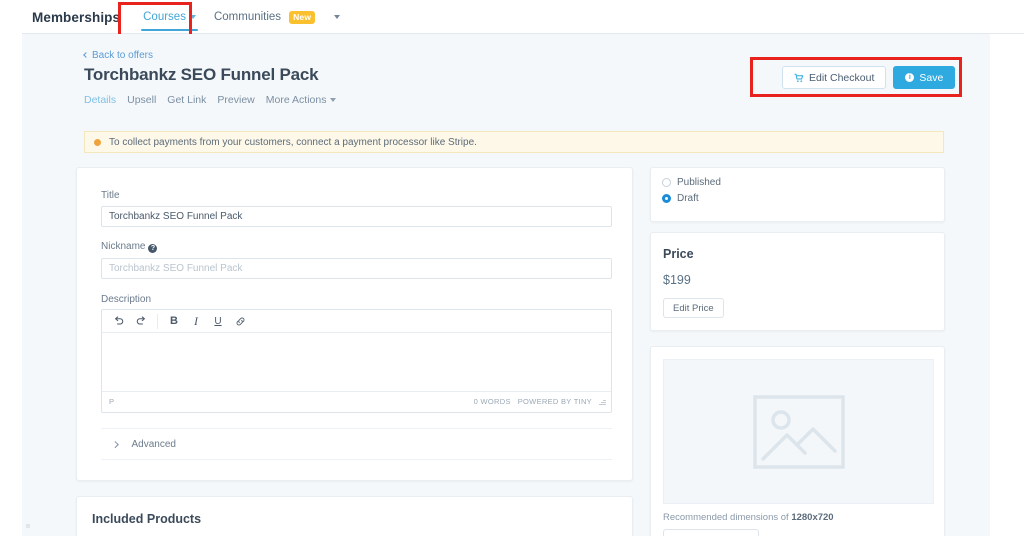 The width and height of the screenshot is (1024, 536). I want to click on nav-tab-communities: Communities New, so click(264, 17).